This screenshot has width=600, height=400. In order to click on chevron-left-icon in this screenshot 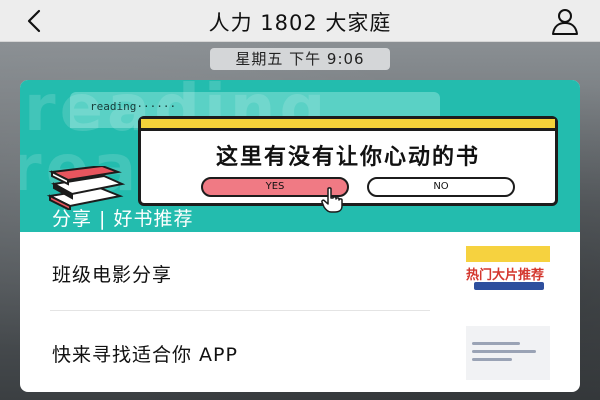, I will do `click(35, 21)`.